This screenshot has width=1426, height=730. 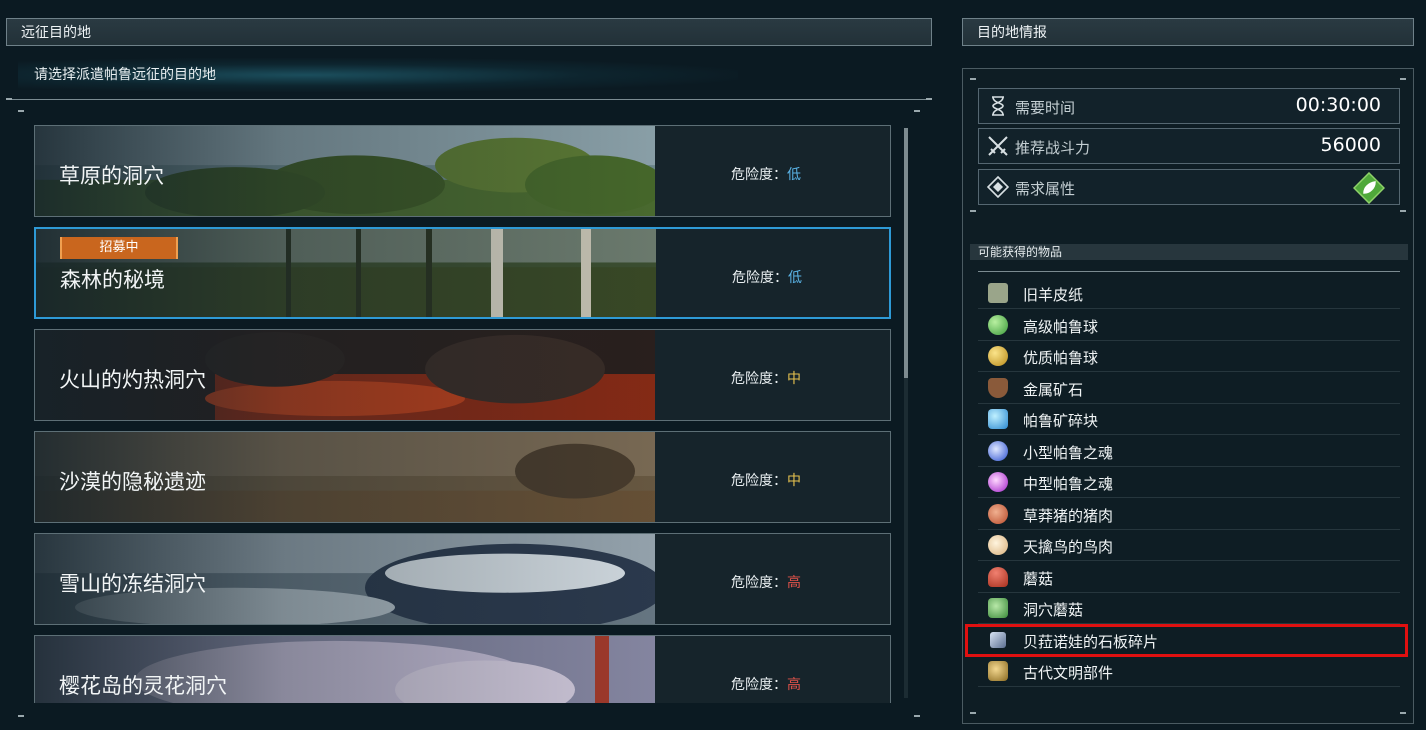 I want to click on destination-card: 火山的灼热洞穴 危险度：中, so click(x=462, y=375).